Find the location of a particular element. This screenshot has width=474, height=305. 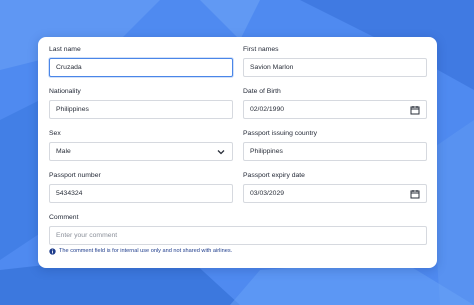

last-name-input: Cruzada is located at coordinates (141, 67).